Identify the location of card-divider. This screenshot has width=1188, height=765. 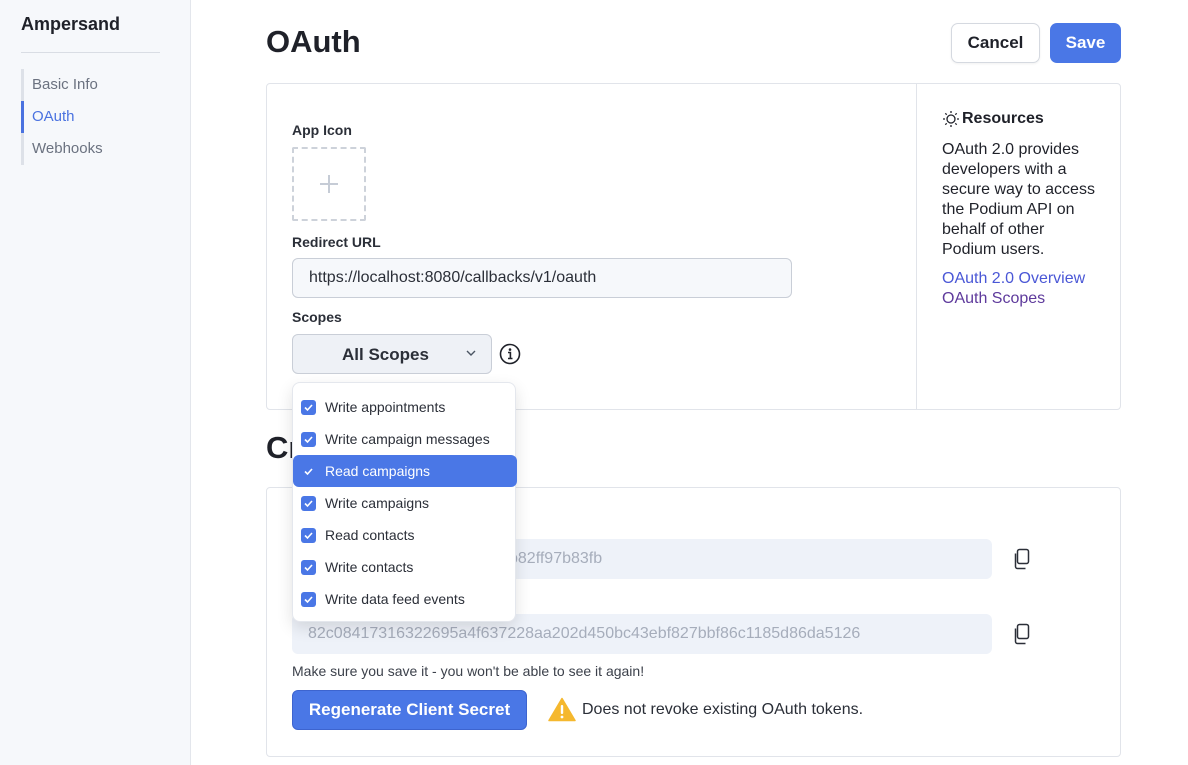
(916, 246).